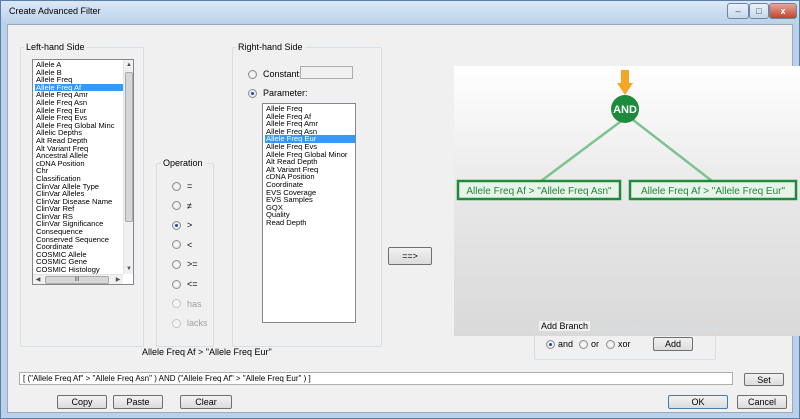 The image size is (800, 419). What do you see at coordinates (84, 164) in the screenshot?
I see `left-list-item: cDNA Position` at bounding box center [84, 164].